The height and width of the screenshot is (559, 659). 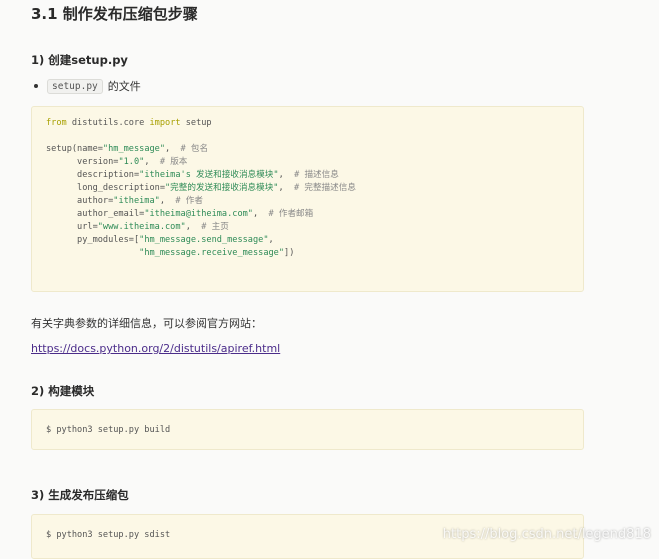 What do you see at coordinates (165, 123) in the screenshot?
I see `code-token: import` at bounding box center [165, 123].